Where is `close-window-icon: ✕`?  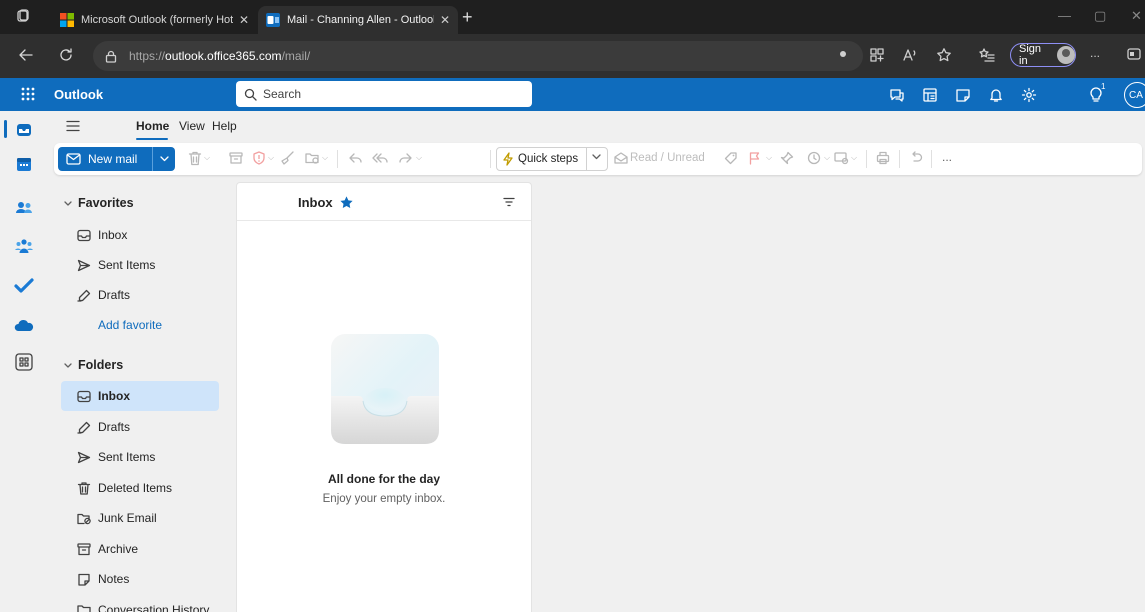
close-window-icon: ✕ is located at coordinates (1136, 16).